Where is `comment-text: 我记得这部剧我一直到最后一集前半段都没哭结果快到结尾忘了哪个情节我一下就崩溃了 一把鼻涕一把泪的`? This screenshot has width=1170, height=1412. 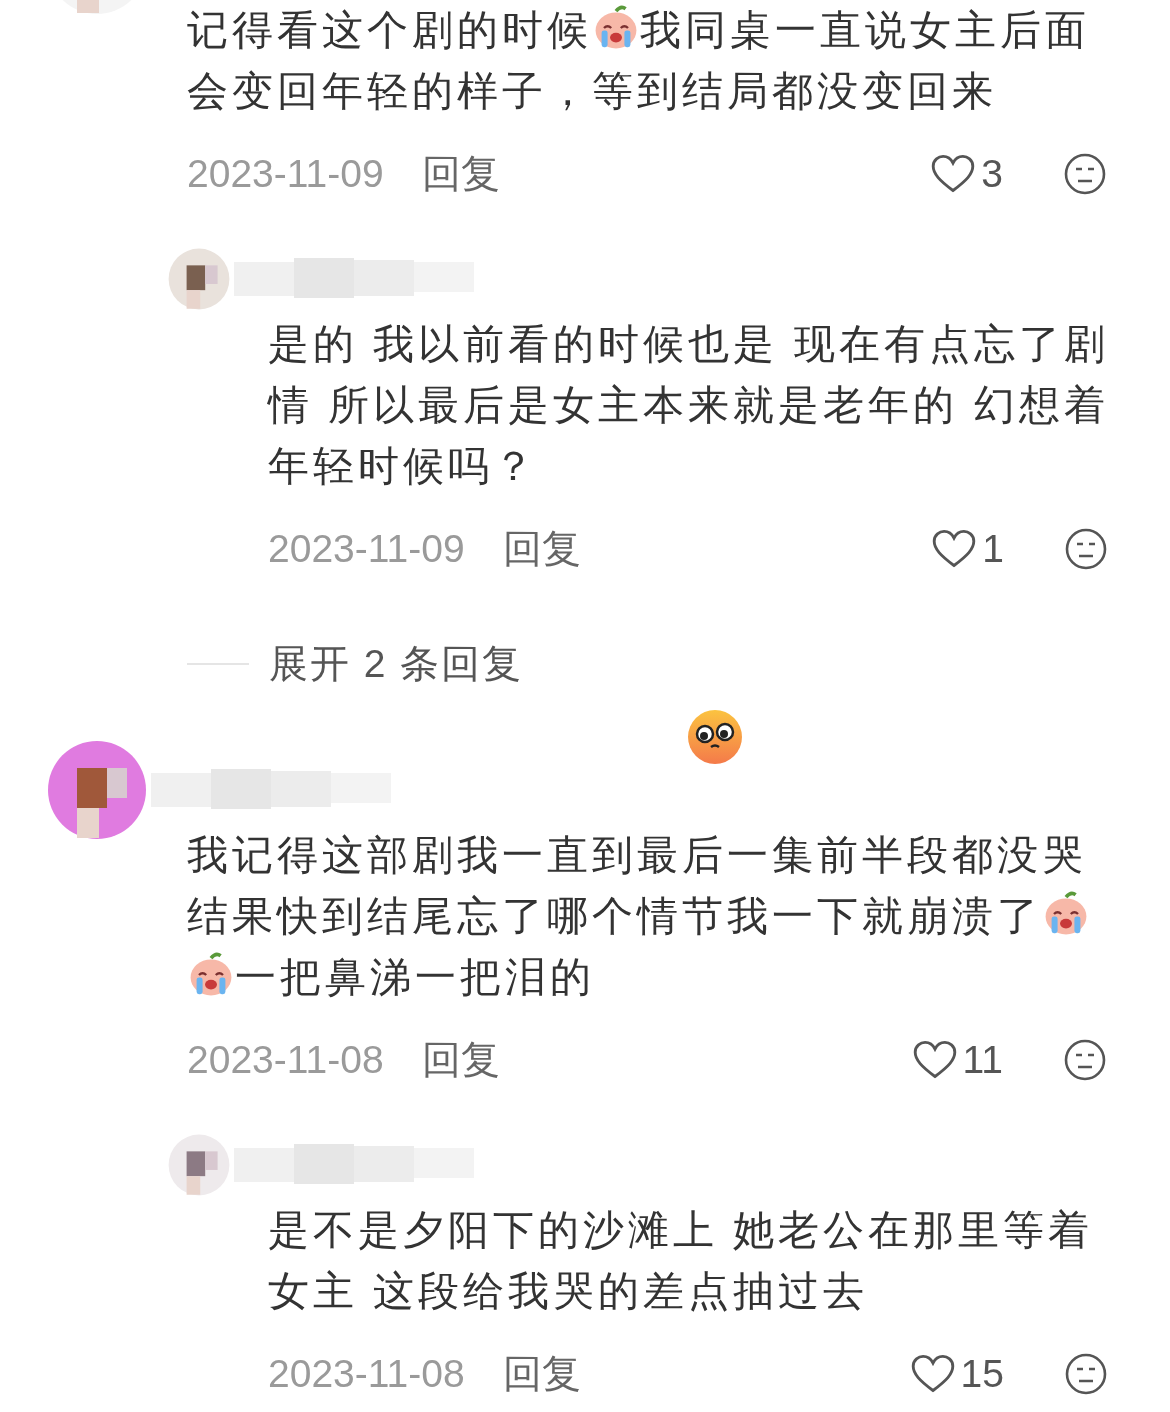 comment-text: 我记得这部剧我一直到最后一集前半段都没哭结果快到结尾忘了哪个情节我一下就崩溃了 一把鼻涕一把泪的 is located at coordinates (654, 916).